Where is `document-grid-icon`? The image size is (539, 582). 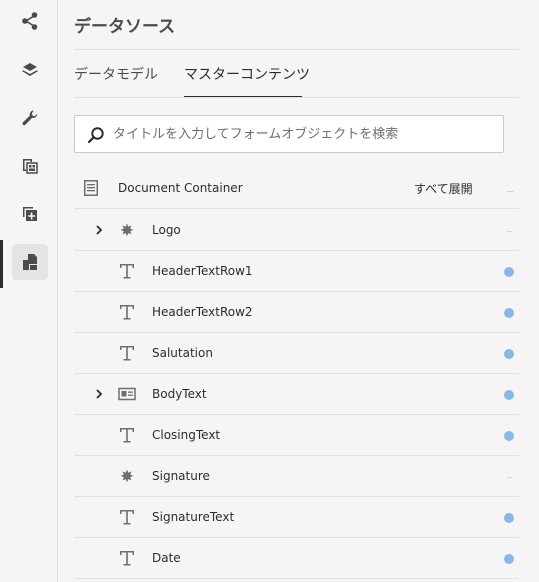 document-grid-icon is located at coordinates (30, 166).